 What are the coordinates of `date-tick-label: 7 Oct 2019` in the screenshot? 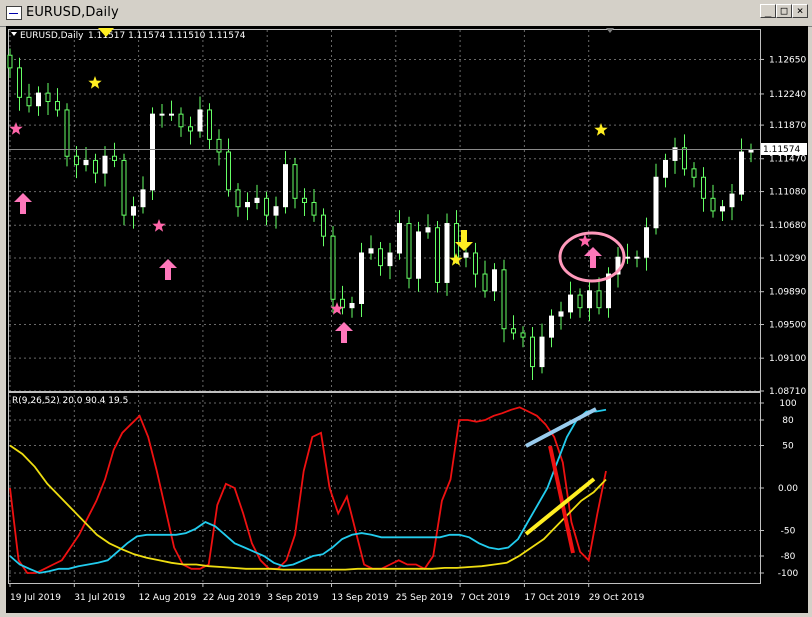 It's located at (485, 598).